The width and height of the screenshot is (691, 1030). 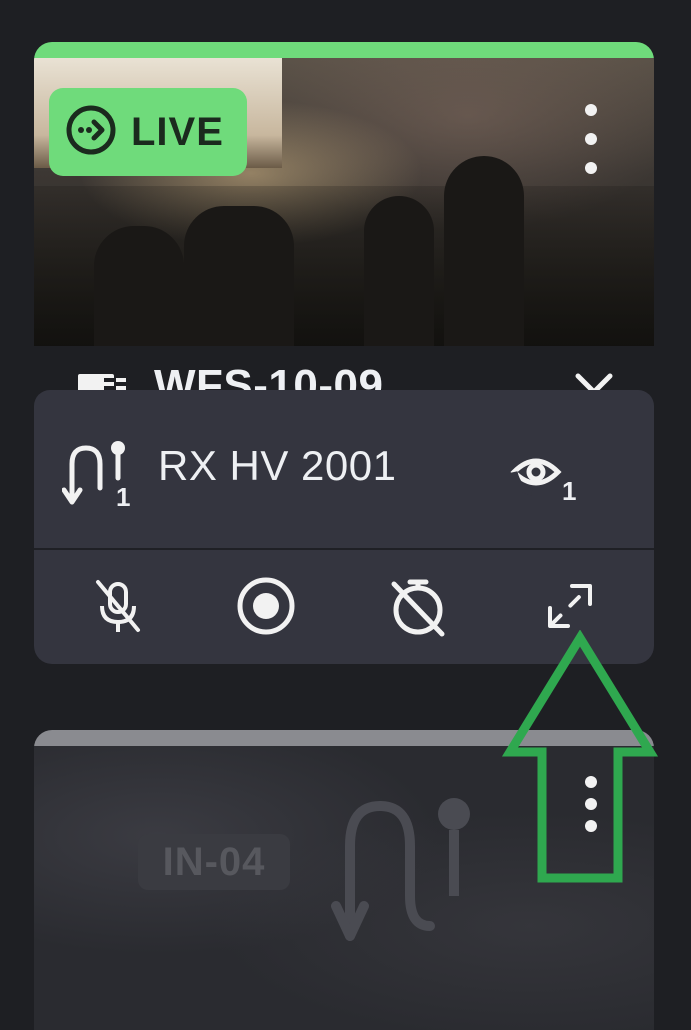 What do you see at coordinates (277, 465) in the screenshot?
I see `receiver-name: RX HV 2001` at bounding box center [277, 465].